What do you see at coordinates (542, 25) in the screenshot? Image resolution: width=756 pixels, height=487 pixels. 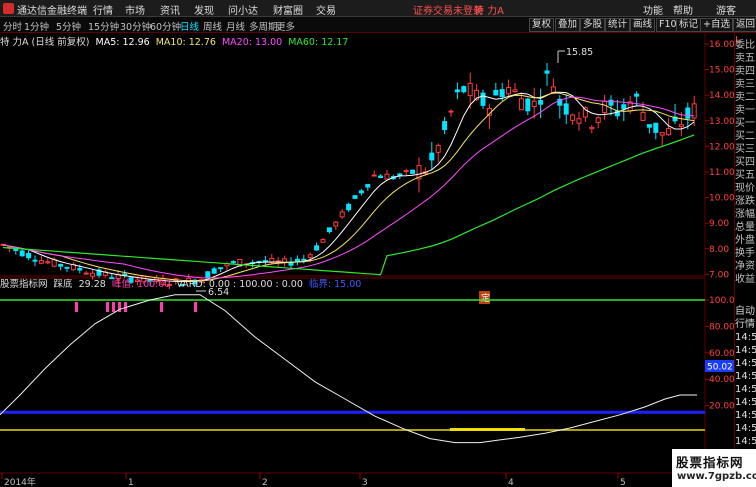 I see `fuquan-button: 复权` at bounding box center [542, 25].